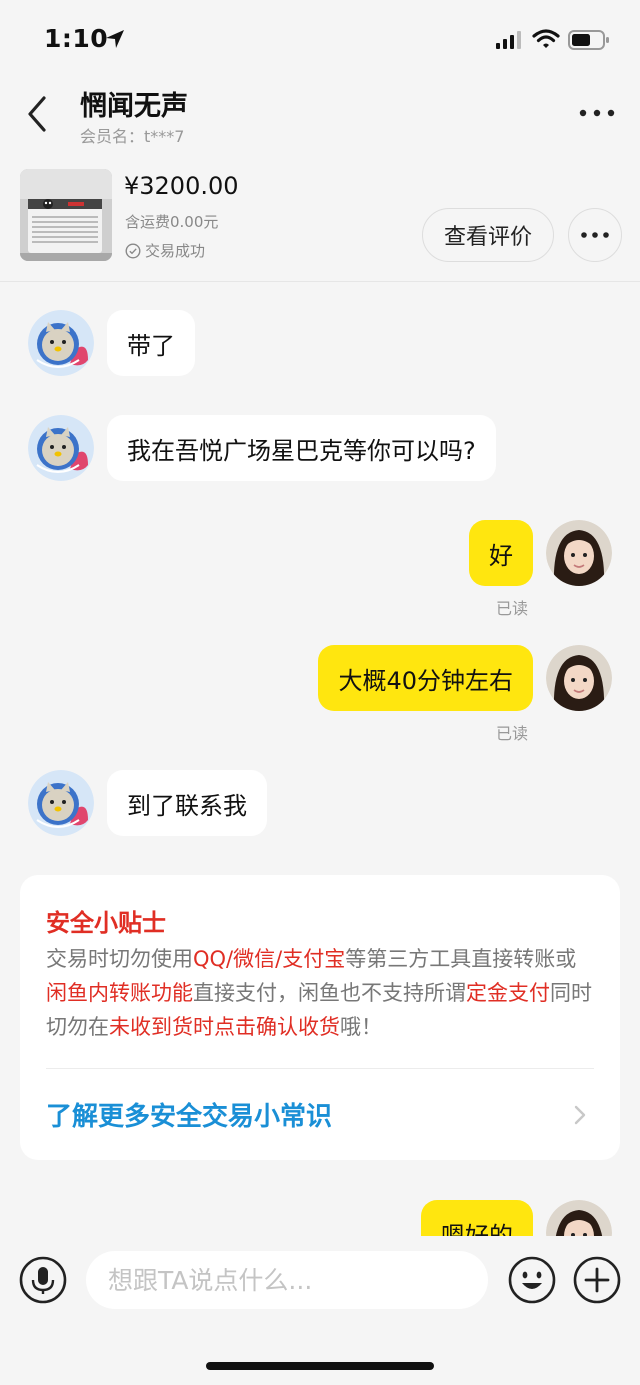  I want to click on trade-status-label: 交易成功, so click(175, 251).